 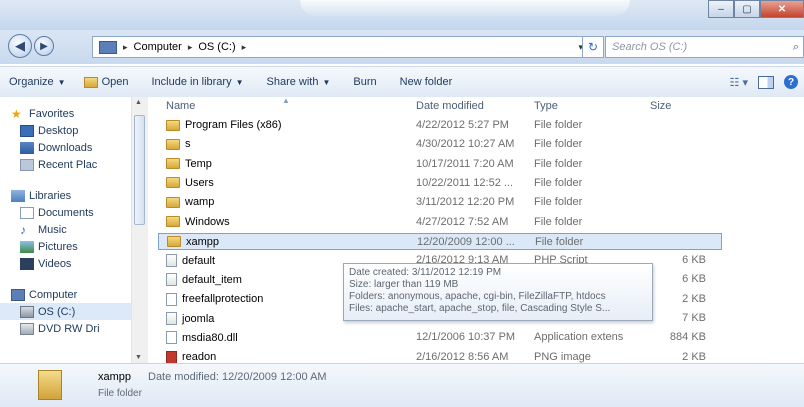 I want to click on file-date-cell: 4/22/2012 5:27 PM, so click(x=462, y=125).